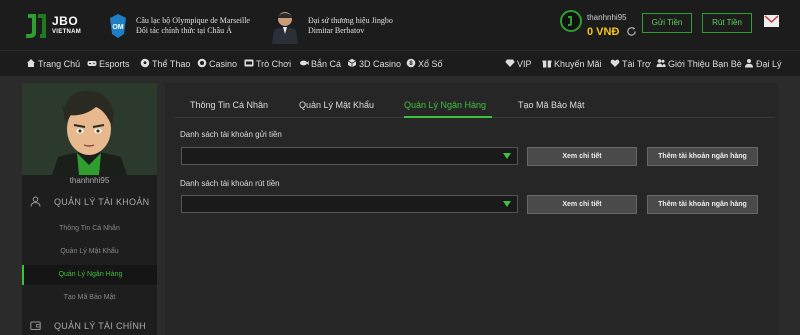  Describe the element at coordinates (89, 275) in the screenshot. I see `sidebar-item-bank: Quản Lý Ngân Hàng` at that location.